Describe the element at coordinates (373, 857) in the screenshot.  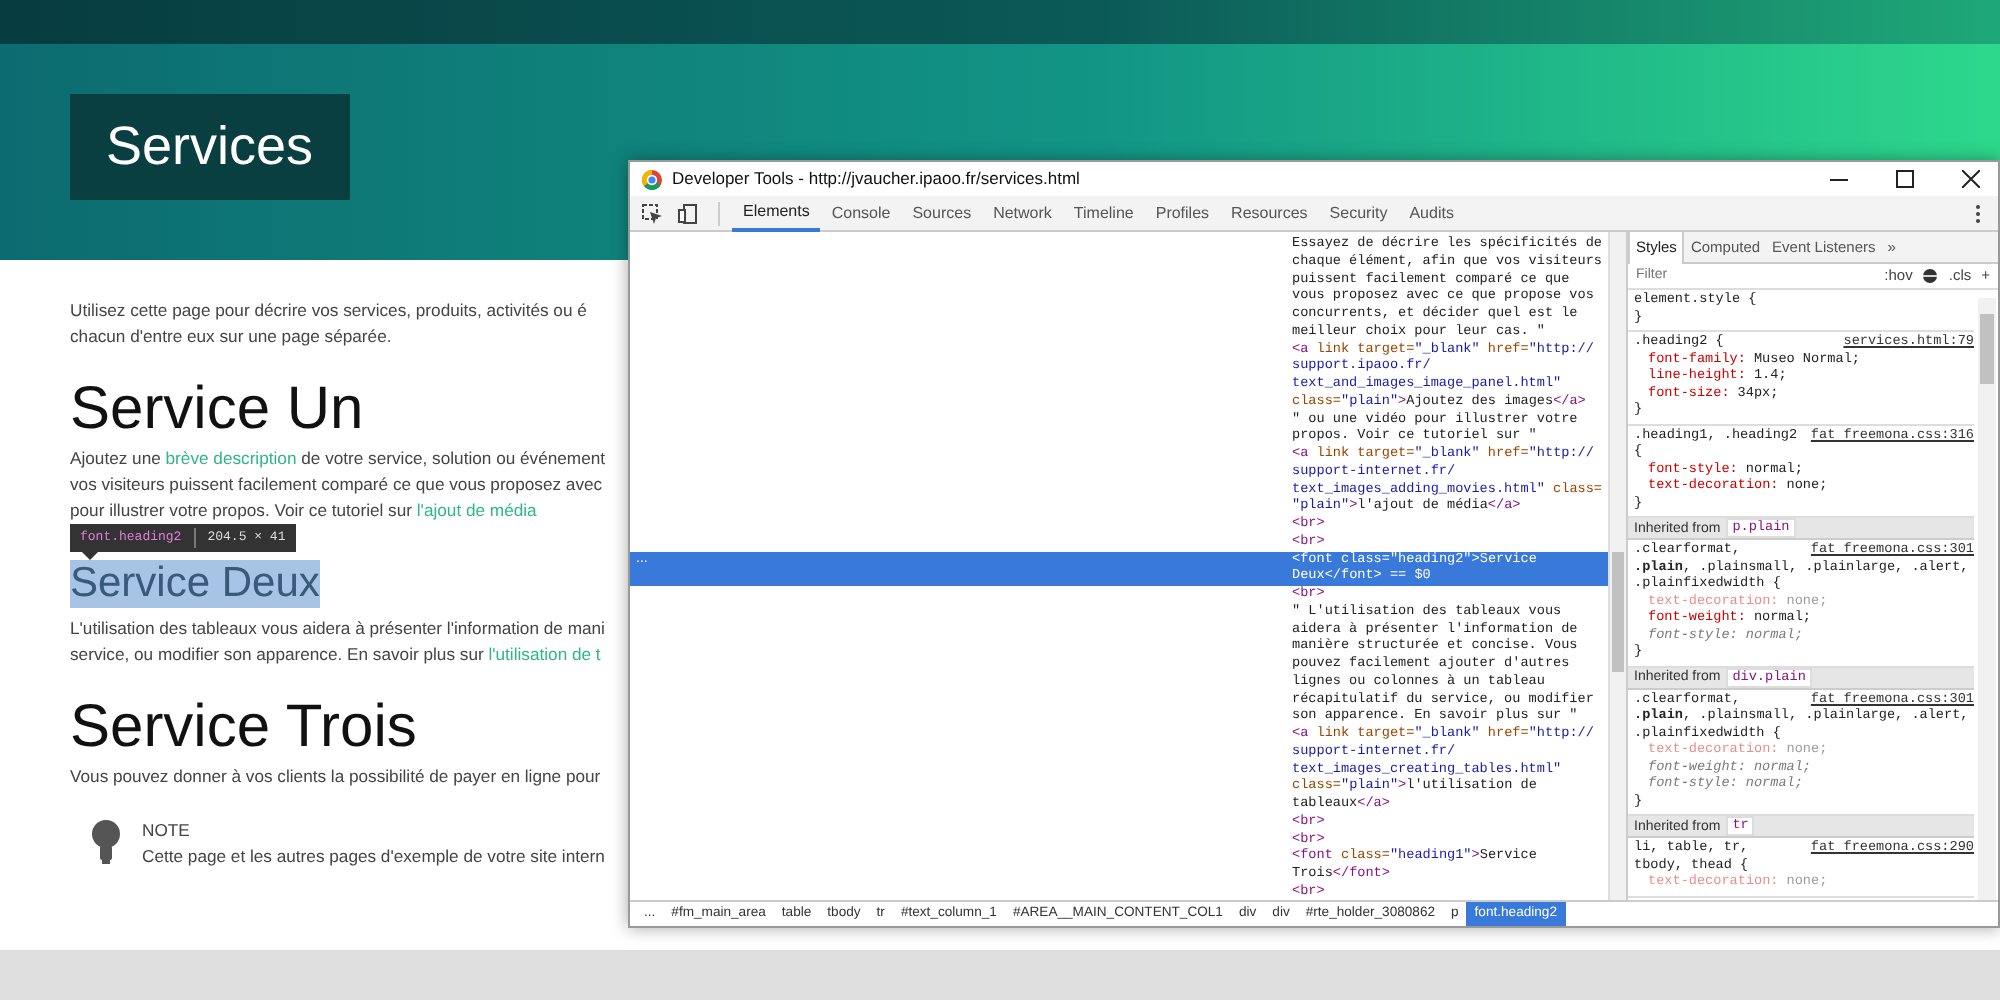
I see `note-text: Cette page et les autres pages d'exemple de votre site intern` at that location.